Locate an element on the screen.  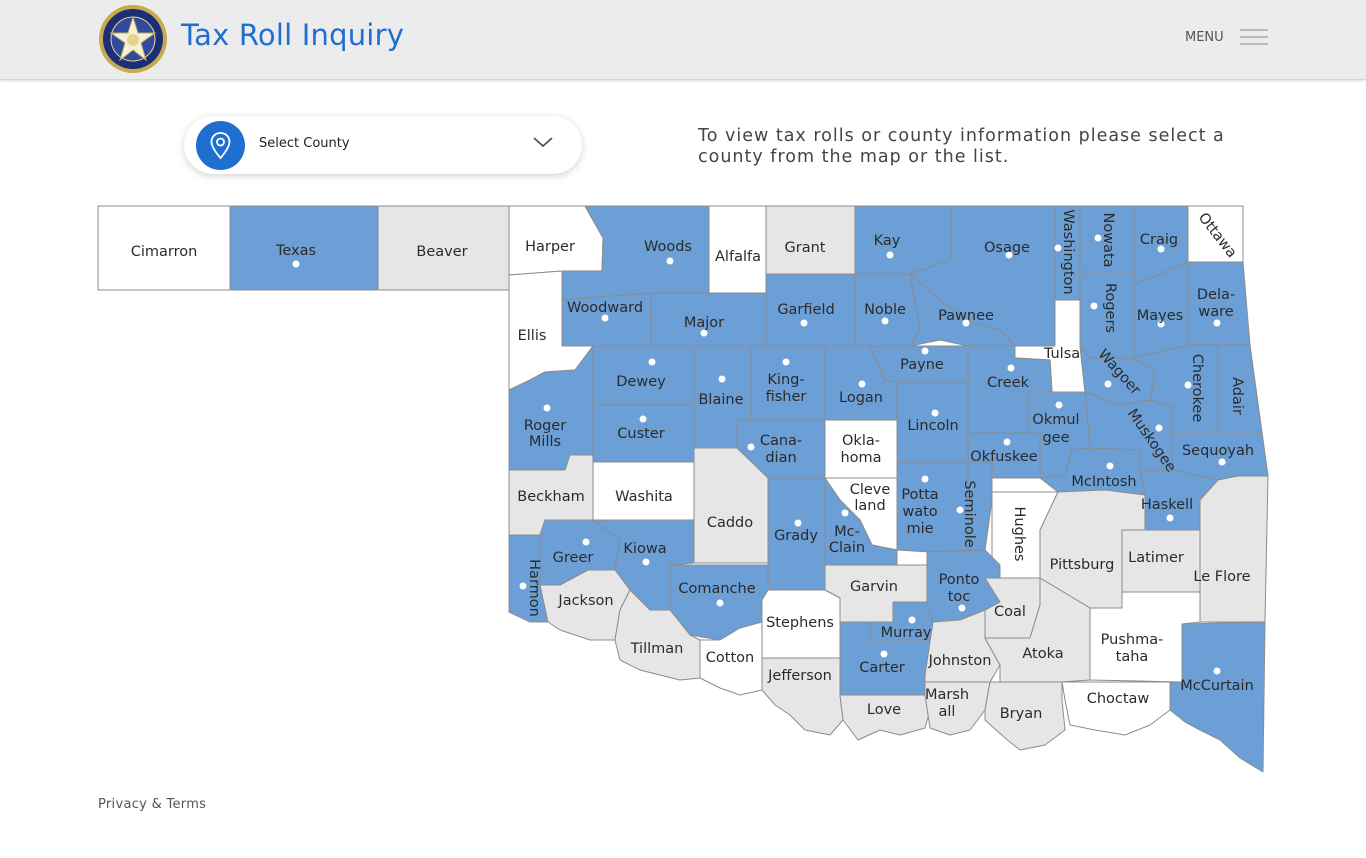
county-label: Mills is located at coordinates (545, 442).